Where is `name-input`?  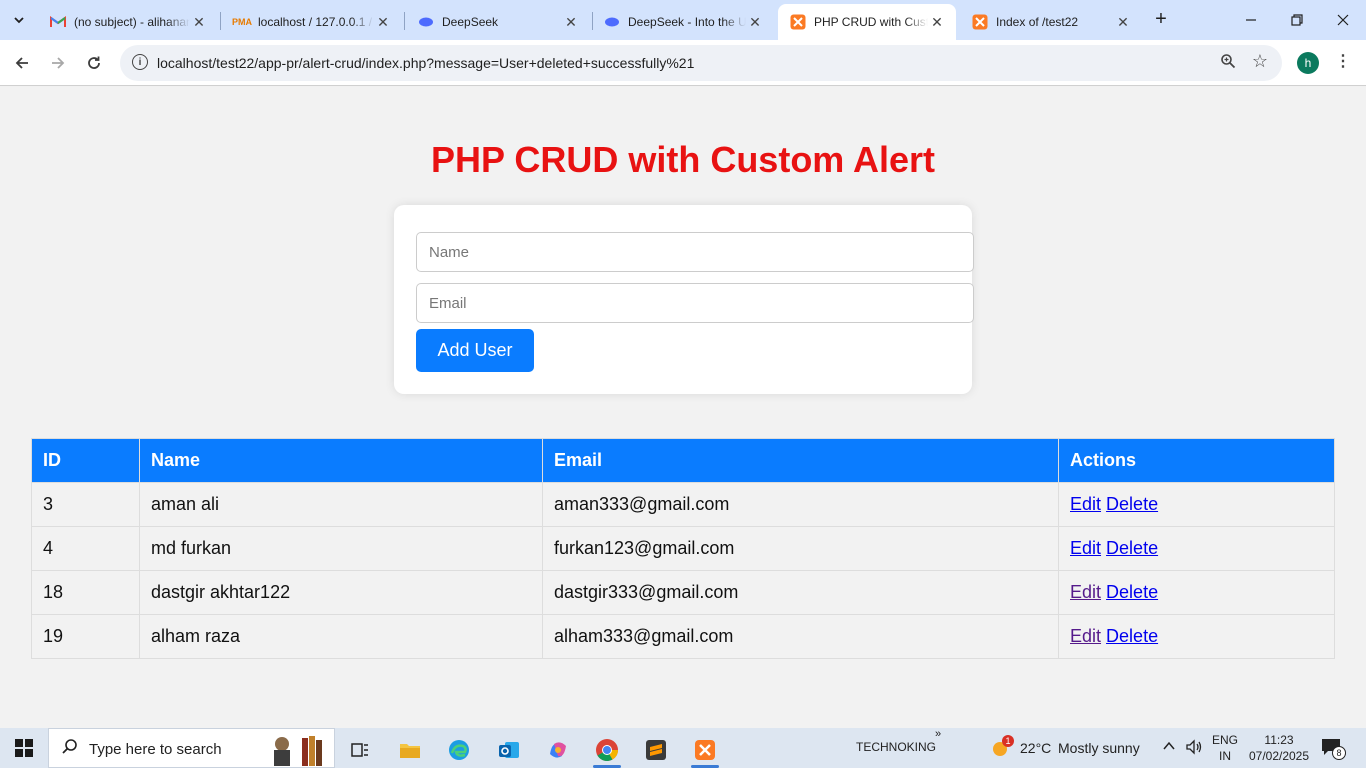 name-input is located at coordinates (695, 252).